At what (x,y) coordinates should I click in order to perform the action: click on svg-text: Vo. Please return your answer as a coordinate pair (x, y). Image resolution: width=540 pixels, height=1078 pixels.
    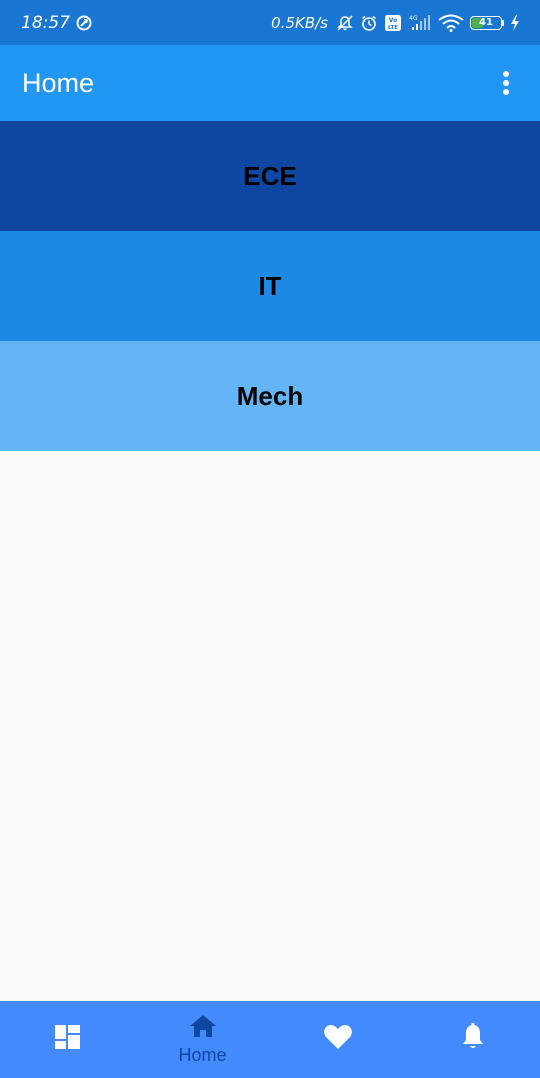
    Looking at the image, I should click on (393, 20).